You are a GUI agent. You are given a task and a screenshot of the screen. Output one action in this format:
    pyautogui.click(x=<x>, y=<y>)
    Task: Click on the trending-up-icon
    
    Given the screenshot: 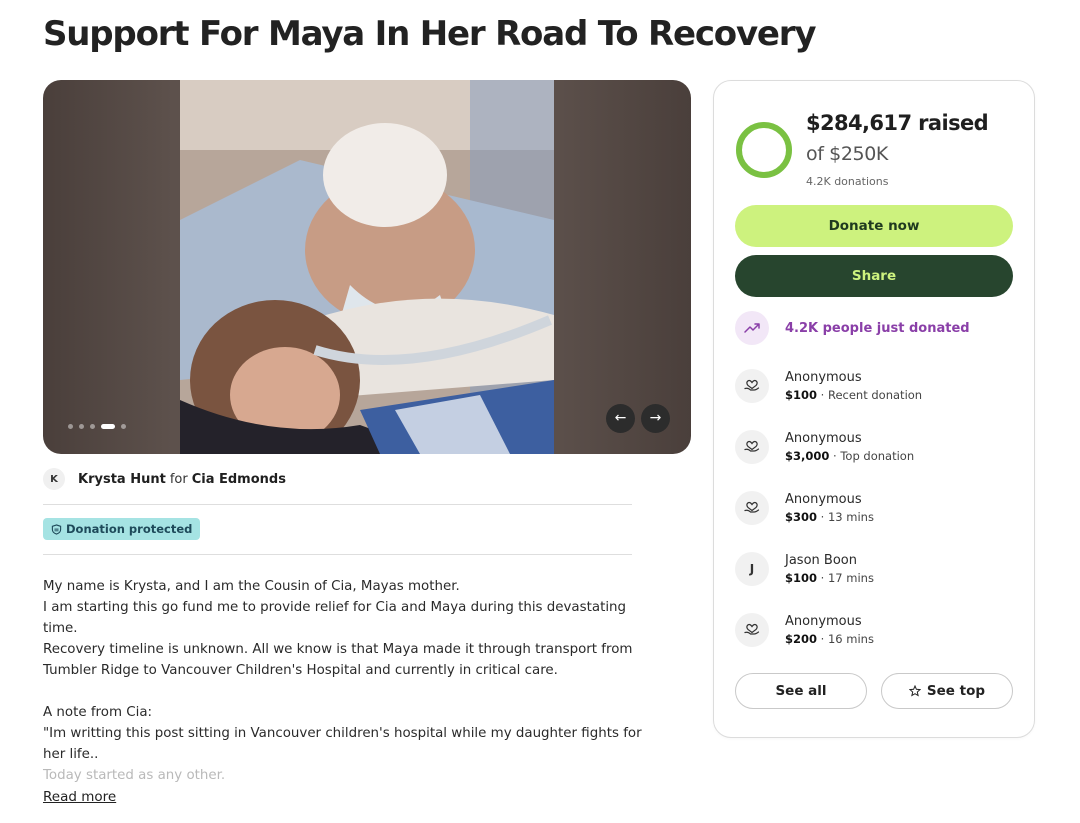 What is the action you would take?
    pyautogui.click(x=752, y=328)
    